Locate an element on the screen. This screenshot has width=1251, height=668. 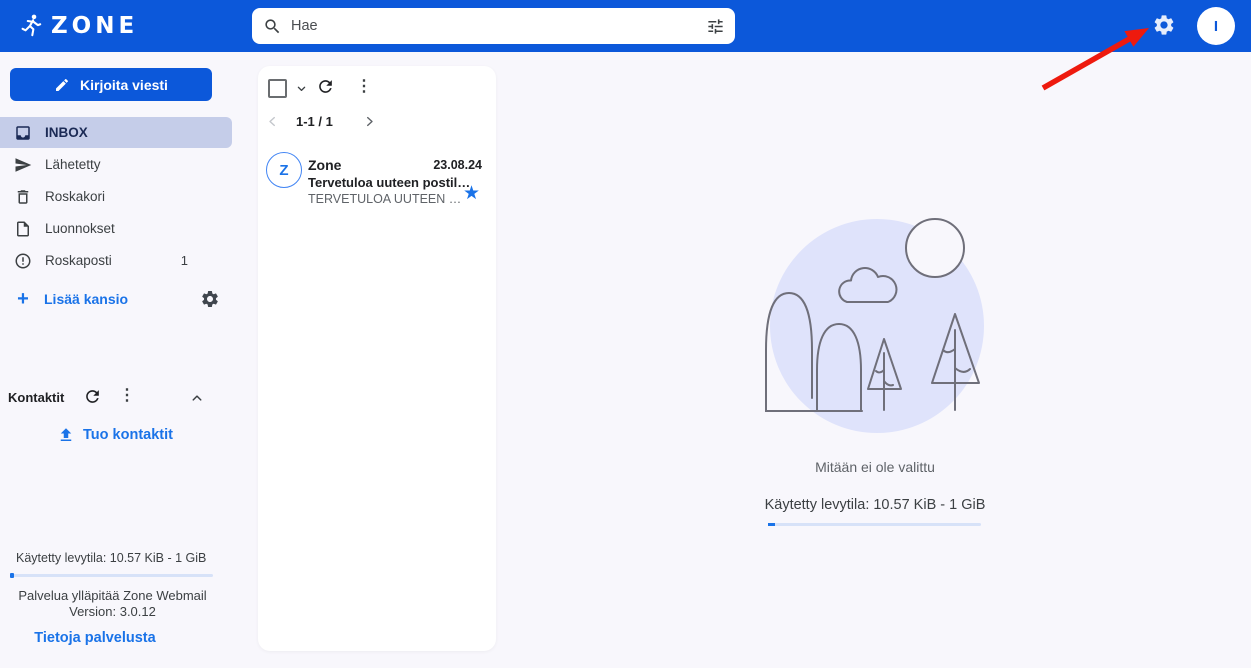
contacts-collapse-button is located at coordinates (197, 398).